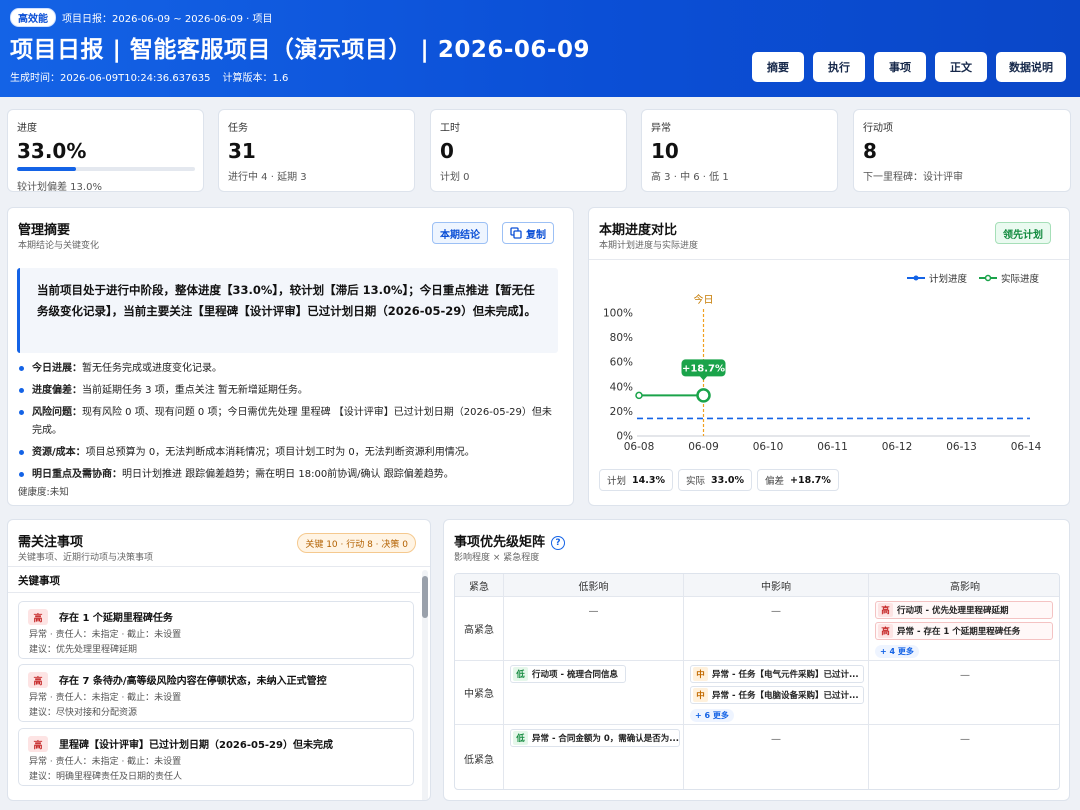 This screenshot has width=1080, height=810. I want to click on issue-advice: 建议：明确里程碑责任及日期的责任人, so click(106, 777).